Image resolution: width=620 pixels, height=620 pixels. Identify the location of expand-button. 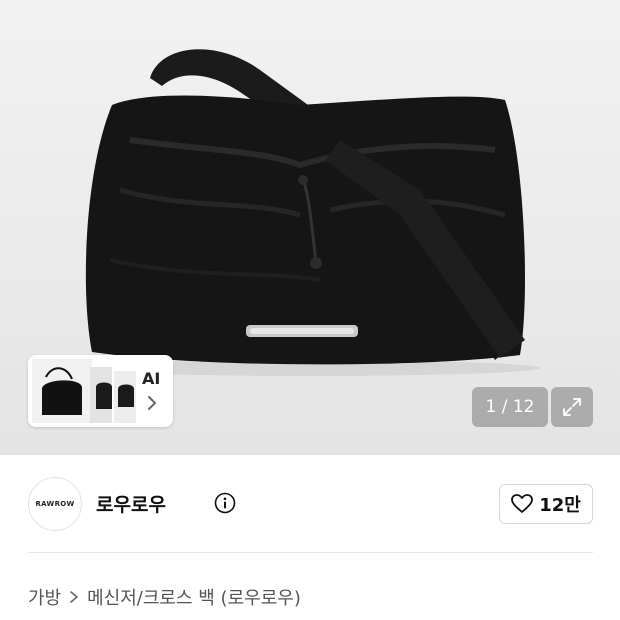
(572, 407).